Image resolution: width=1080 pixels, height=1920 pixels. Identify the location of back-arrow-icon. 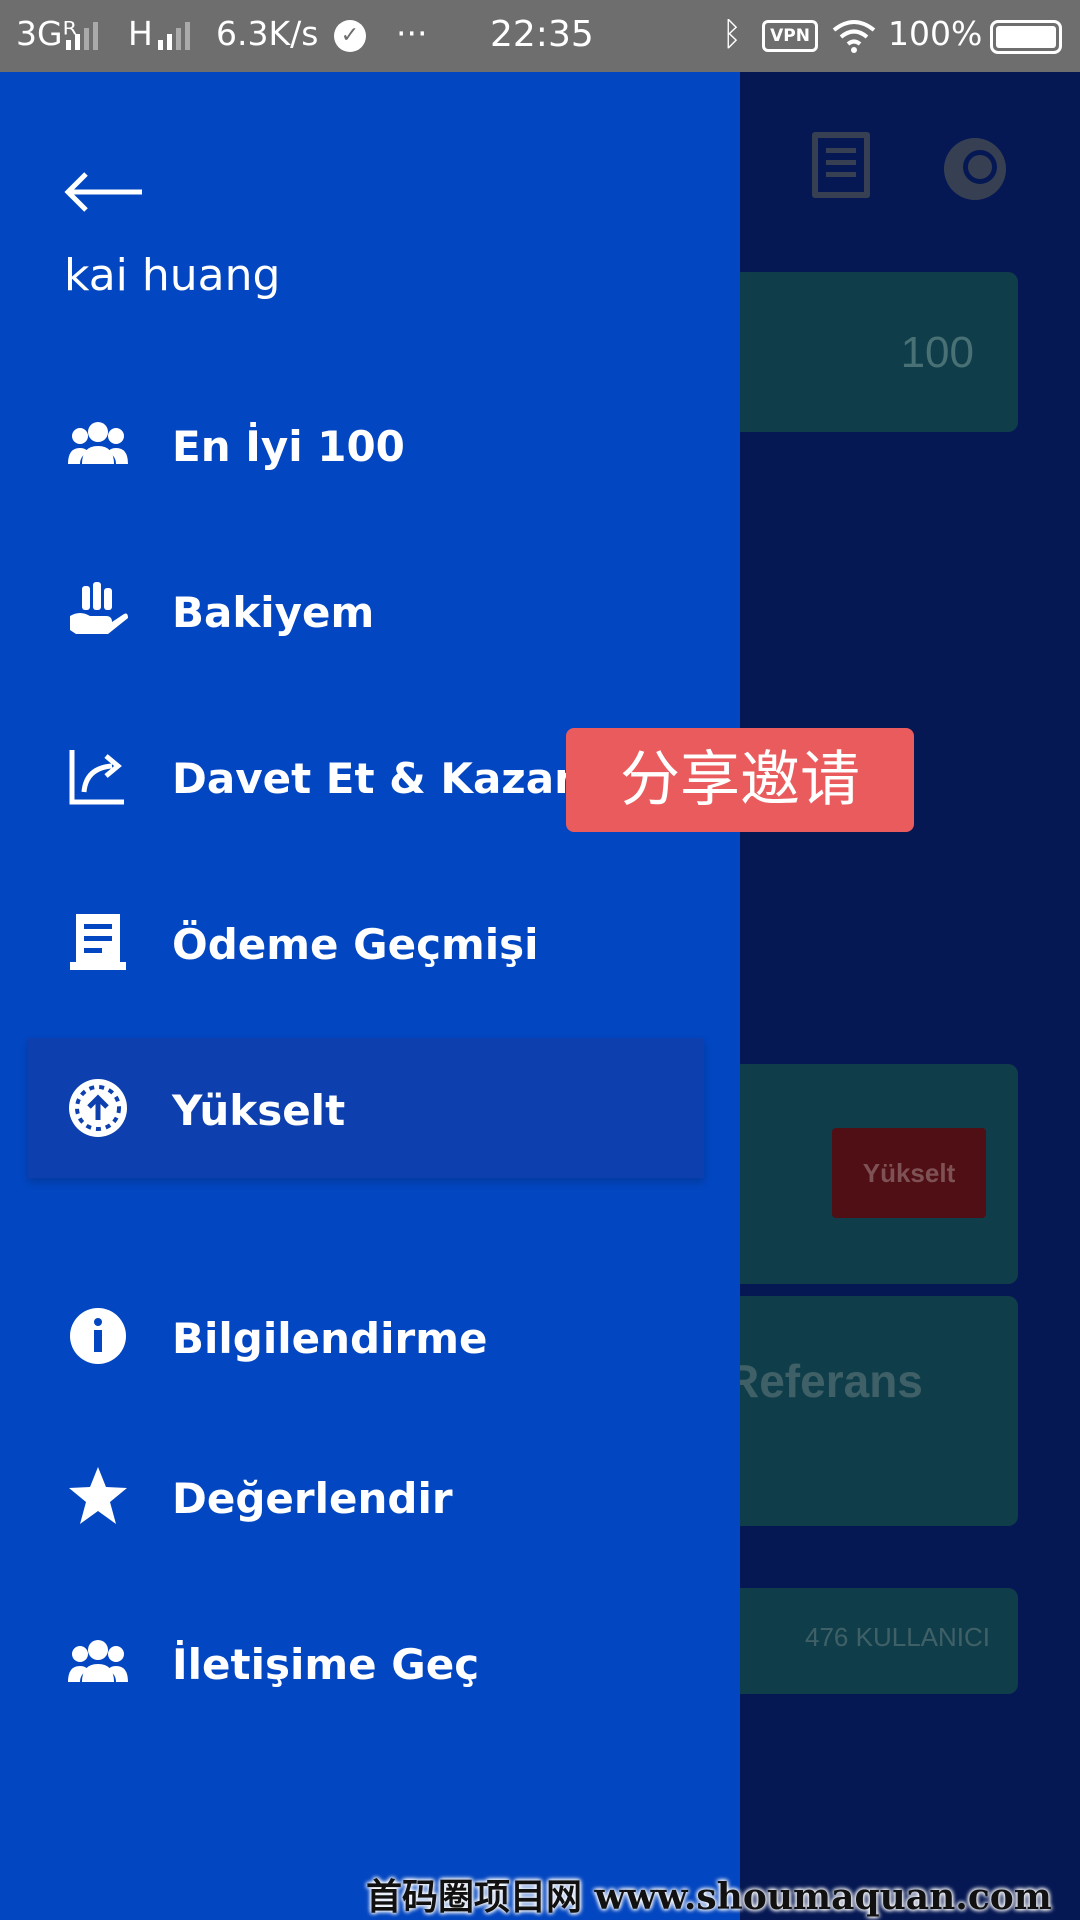
(105, 192).